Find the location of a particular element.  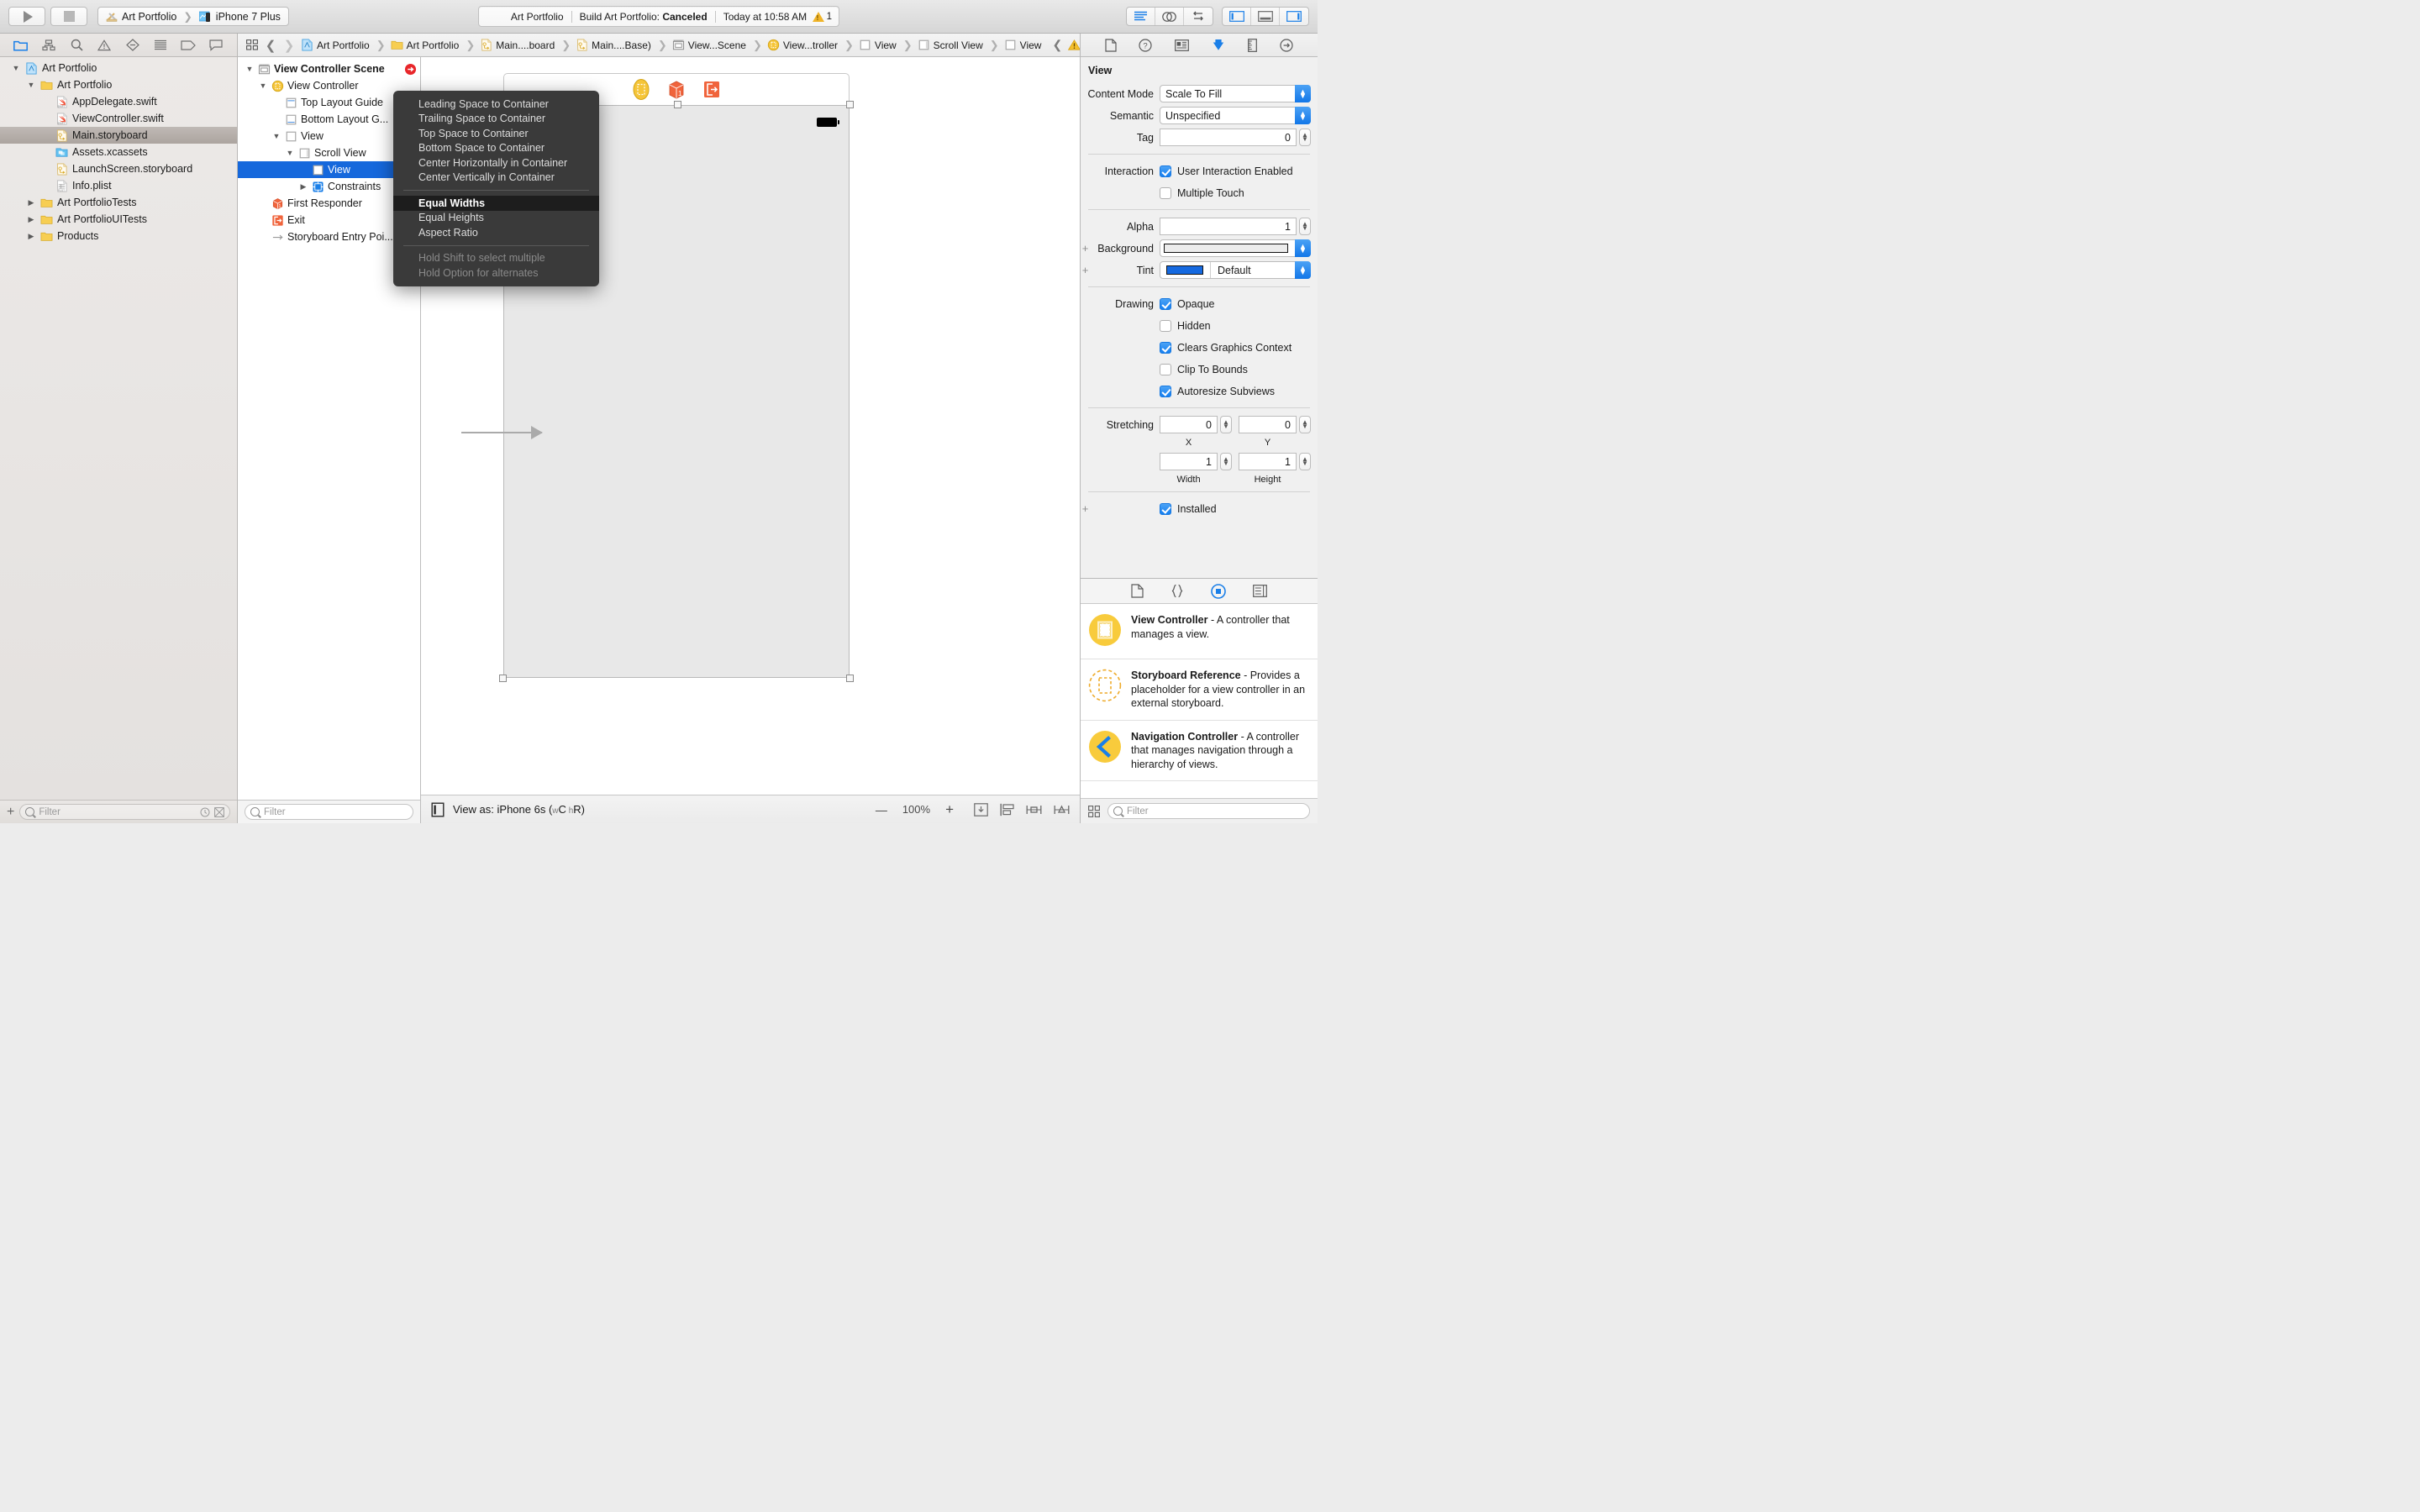

project-navigator-tab is located at coordinates (21, 45).